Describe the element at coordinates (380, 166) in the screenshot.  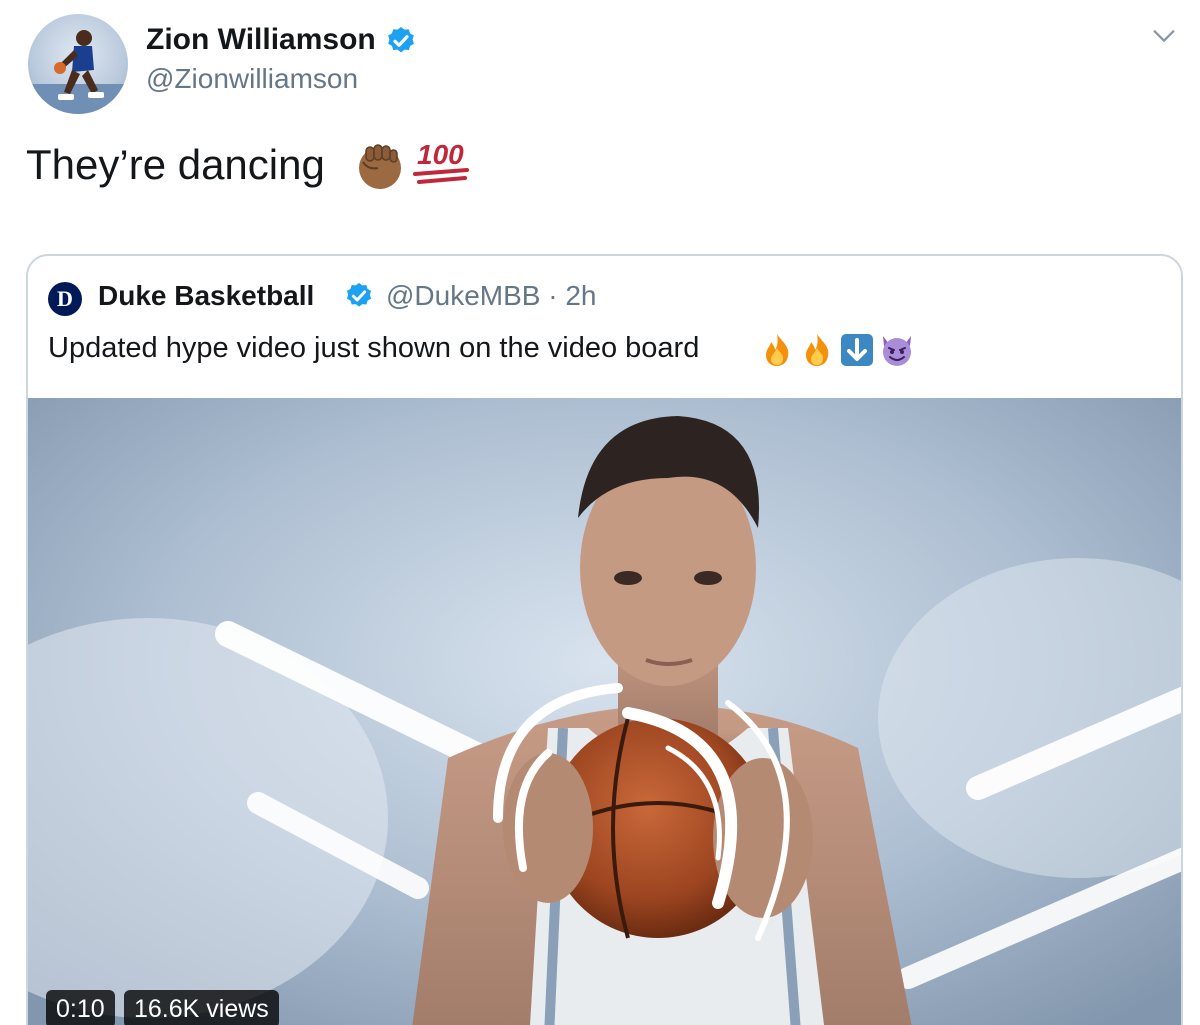
I see `raised-fist-emoji-icon` at that location.